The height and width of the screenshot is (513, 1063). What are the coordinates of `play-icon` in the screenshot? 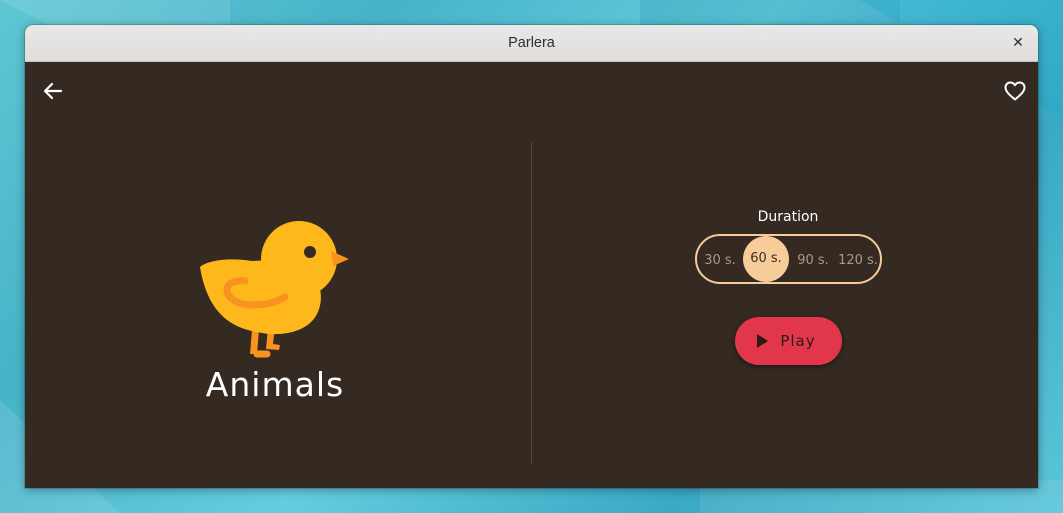 It's located at (763, 341).